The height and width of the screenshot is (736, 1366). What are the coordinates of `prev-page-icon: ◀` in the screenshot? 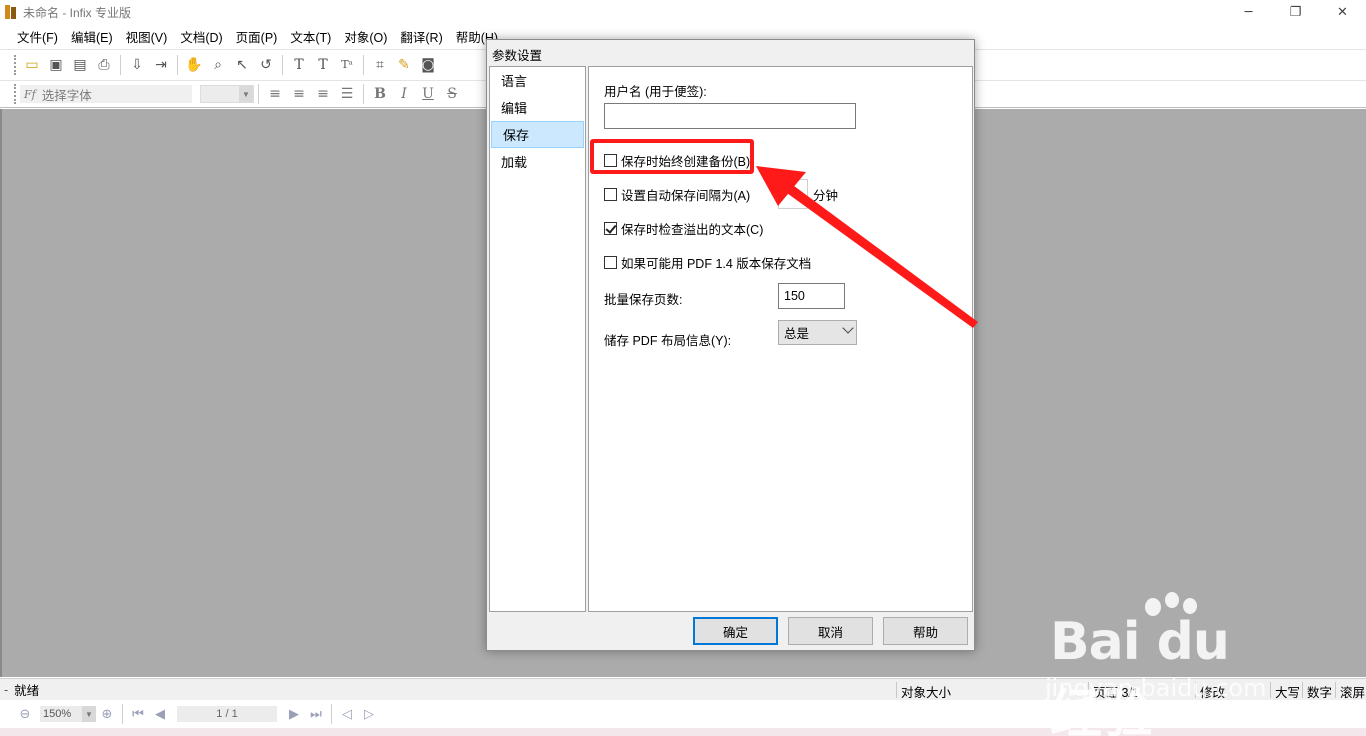 It's located at (160, 714).